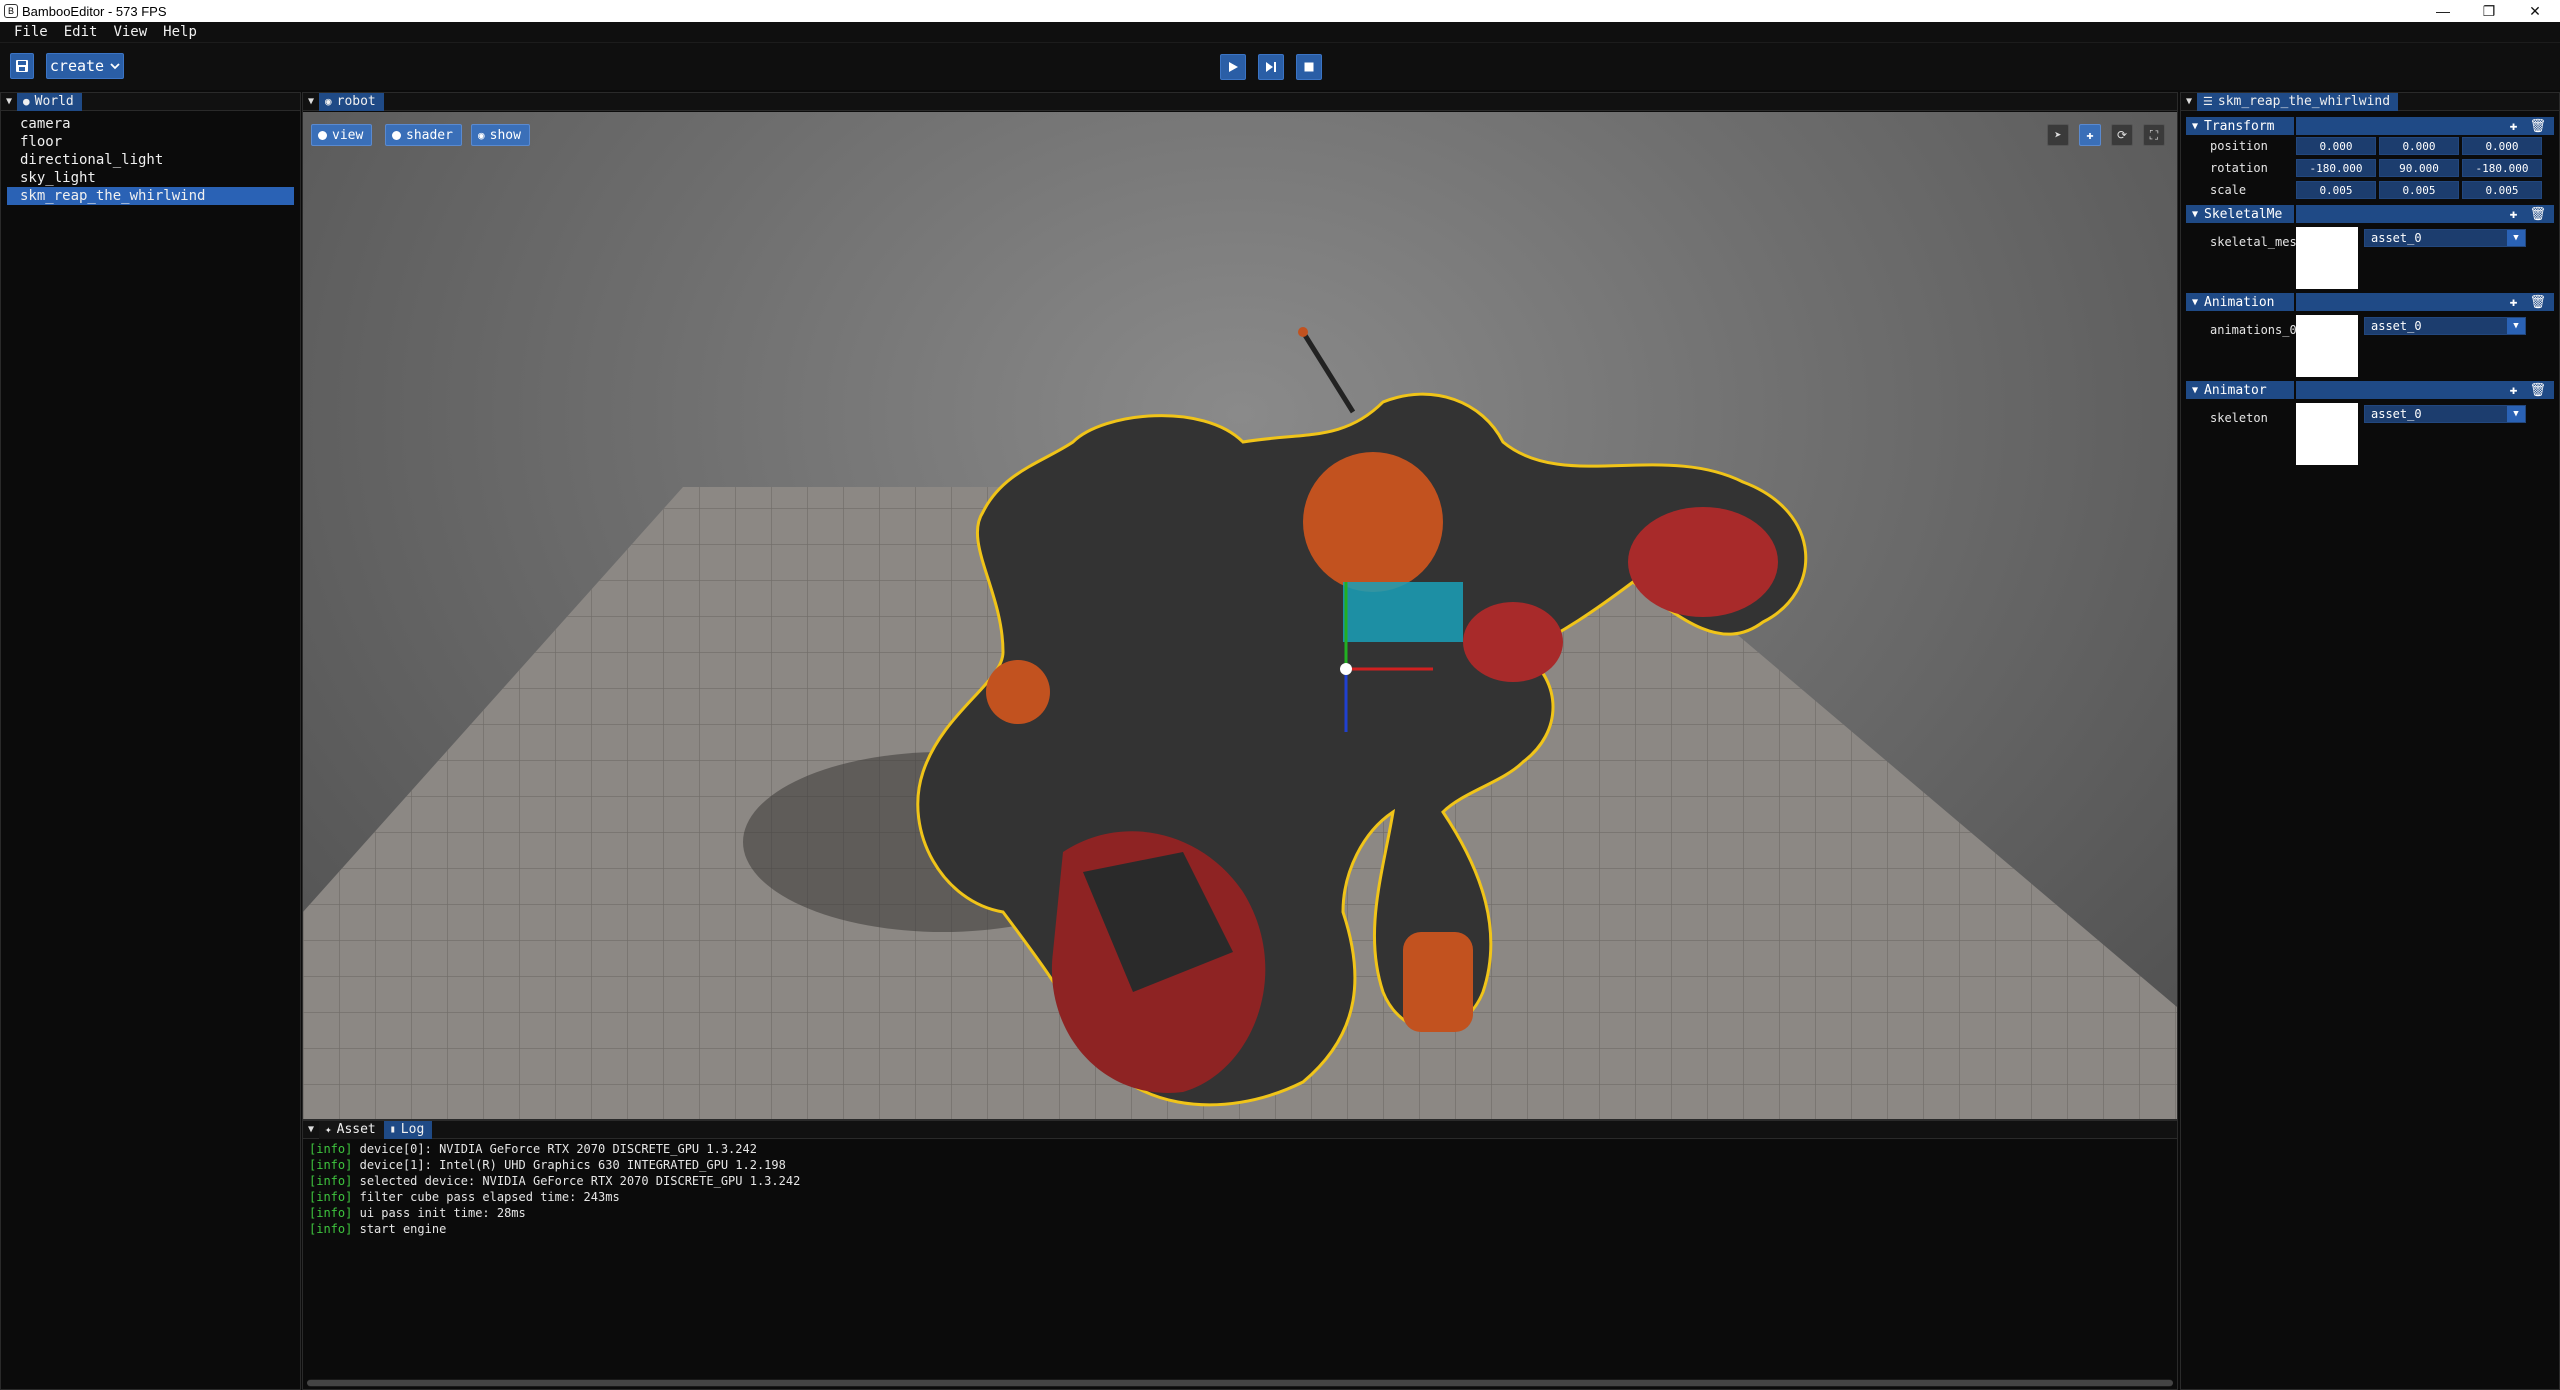 Image resolution: width=2560 pixels, height=1390 pixels. Describe the element at coordinates (1233, 67) in the screenshot. I see `play-button` at that location.